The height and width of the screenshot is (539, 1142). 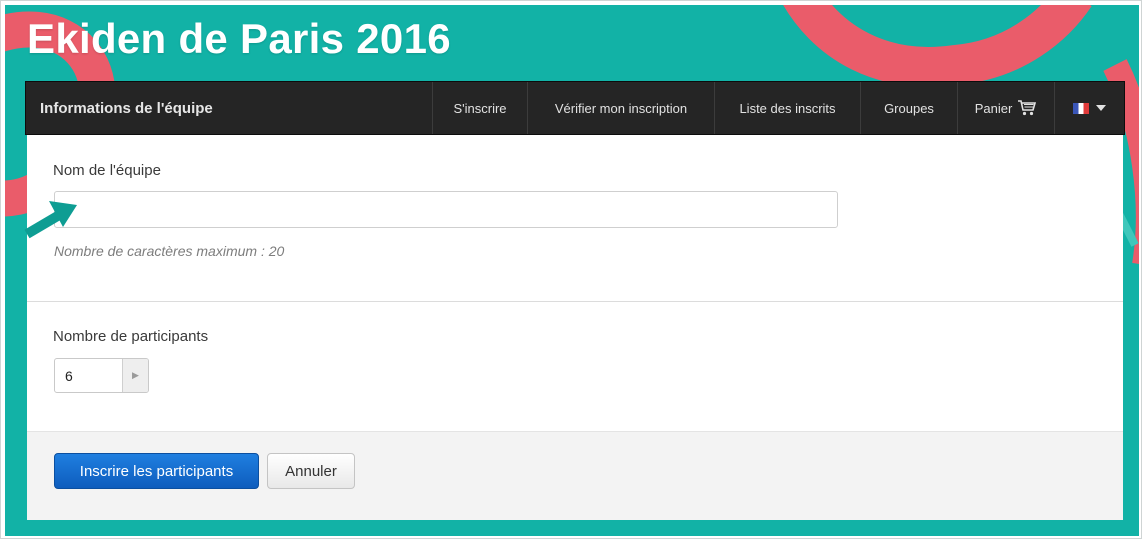 I want to click on nav-item-groupes: Groupes, so click(x=908, y=108).